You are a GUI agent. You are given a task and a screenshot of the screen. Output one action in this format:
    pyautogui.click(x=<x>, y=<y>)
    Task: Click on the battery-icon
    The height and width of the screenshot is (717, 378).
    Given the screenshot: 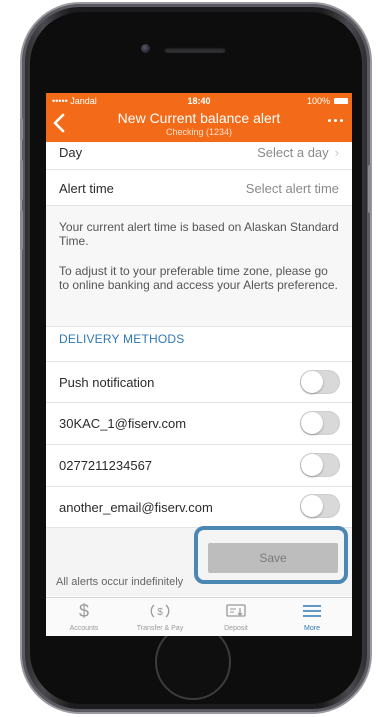 What is the action you would take?
    pyautogui.click(x=341, y=101)
    